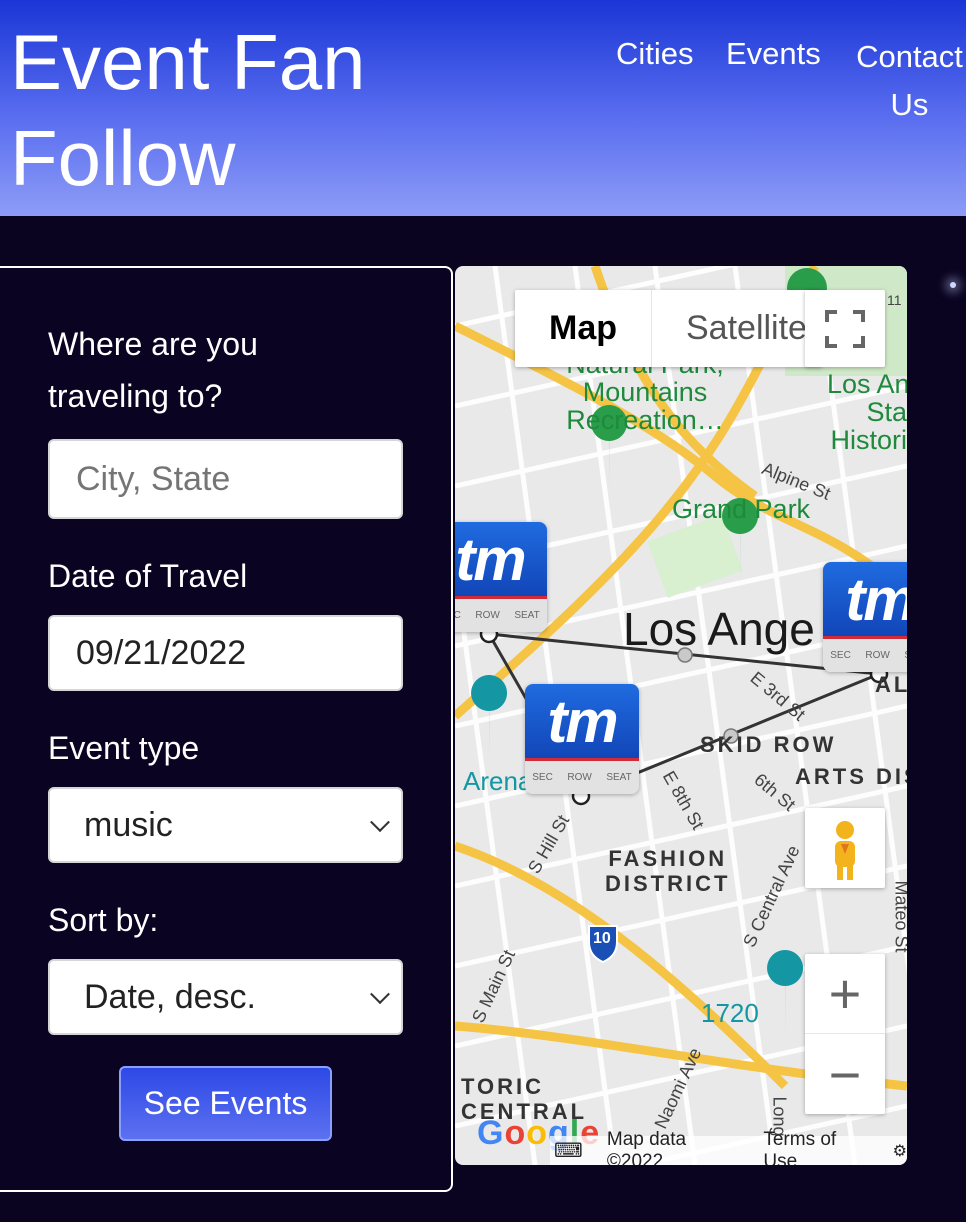  What do you see at coordinates (583, 328) in the screenshot?
I see `map-type-map-button: Map` at bounding box center [583, 328].